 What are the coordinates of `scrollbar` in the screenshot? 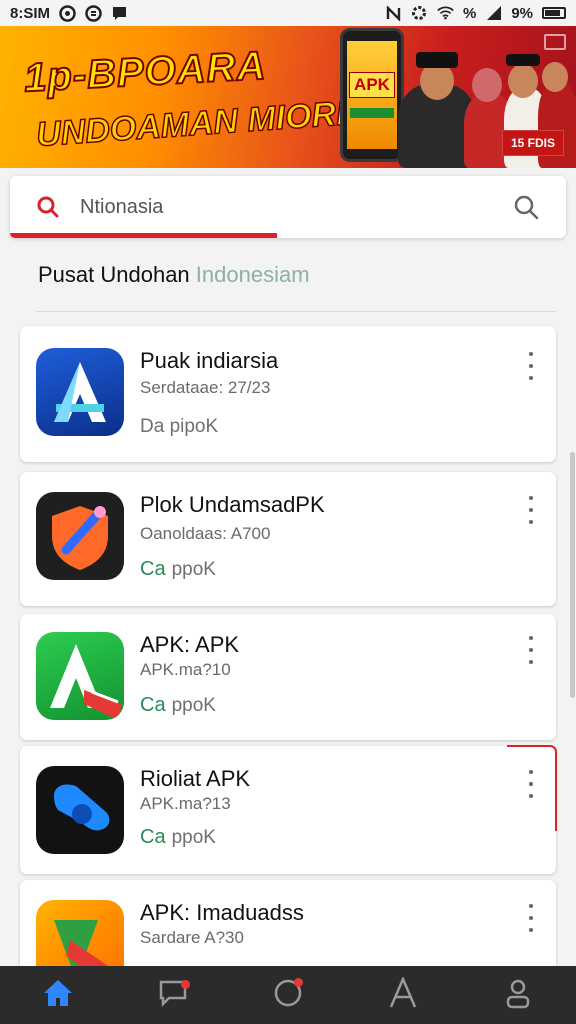 It's located at (572, 575).